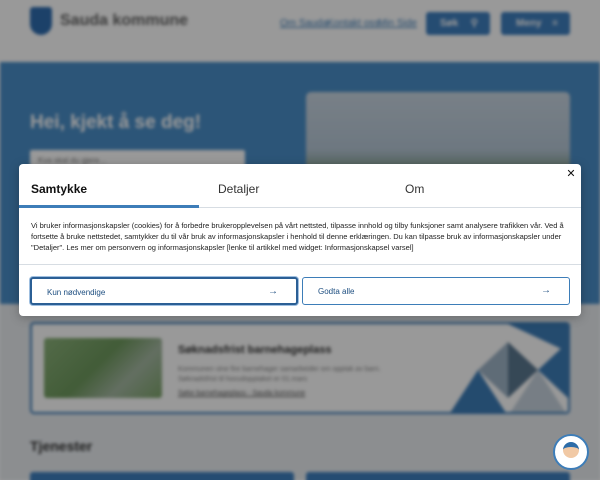  Describe the element at coordinates (336, 291) in the screenshot. I see `accept-all-label: Godta alle` at that location.